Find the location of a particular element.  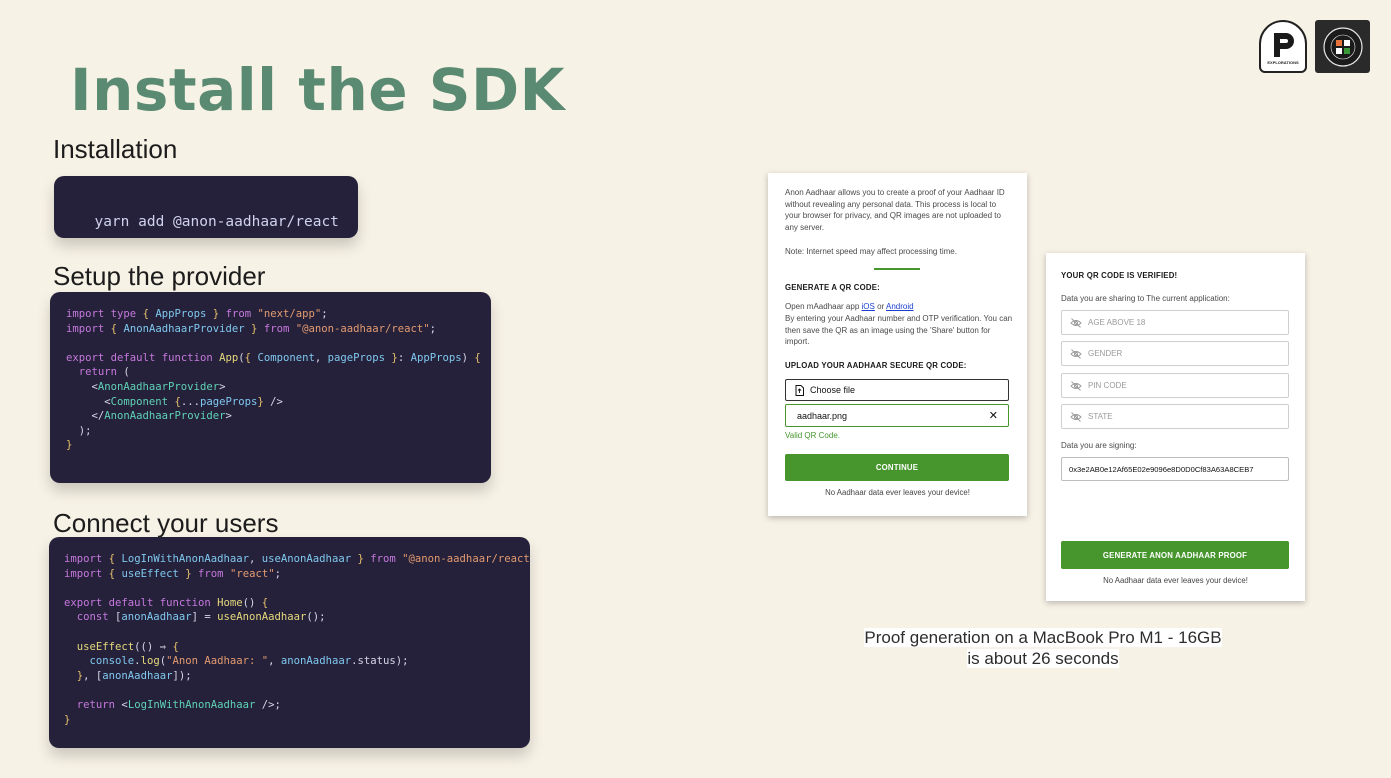

pse-logo-caption: EXPLORATIONS is located at coordinates (1283, 62).